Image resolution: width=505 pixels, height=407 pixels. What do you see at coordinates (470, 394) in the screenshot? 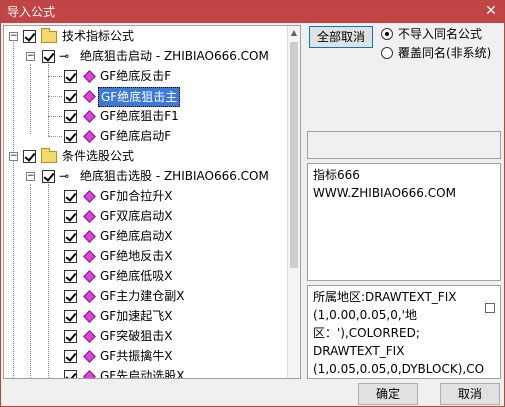
I see `cancel-button: 取消` at bounding box center [470, 394].